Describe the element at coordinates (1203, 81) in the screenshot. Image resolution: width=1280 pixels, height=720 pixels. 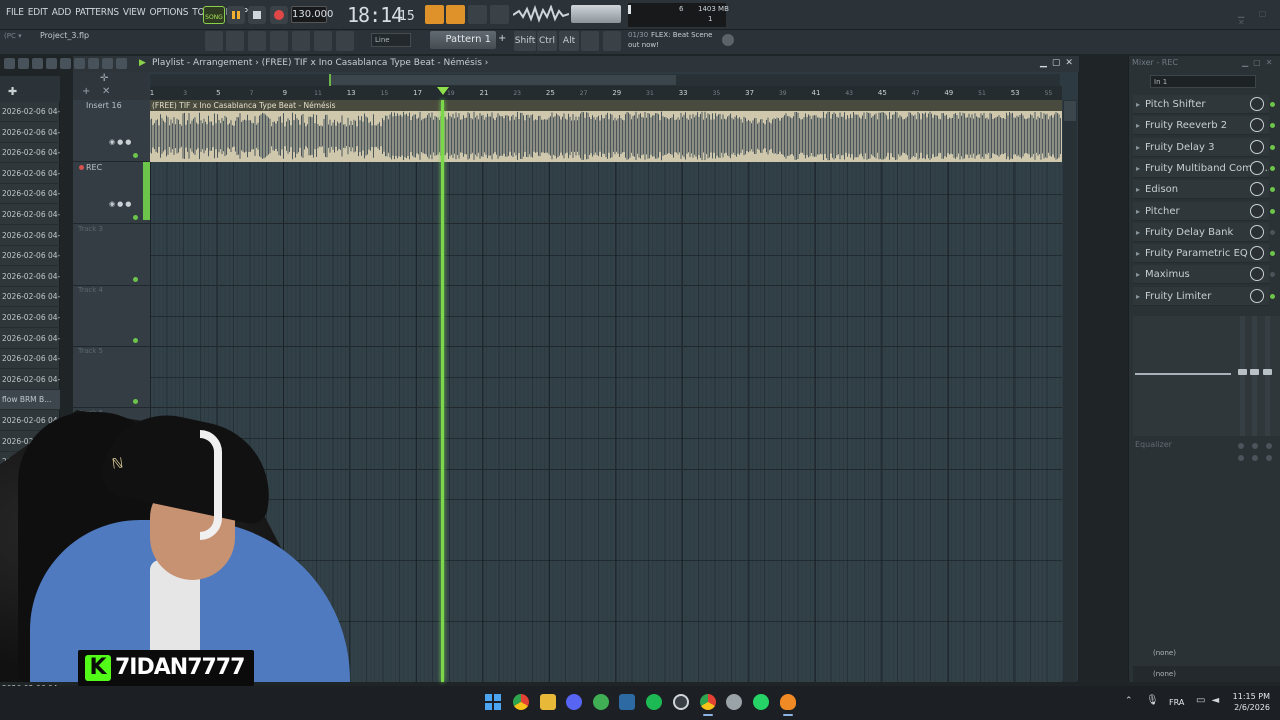
I see `mixer-input-selector: In 1` at that location.